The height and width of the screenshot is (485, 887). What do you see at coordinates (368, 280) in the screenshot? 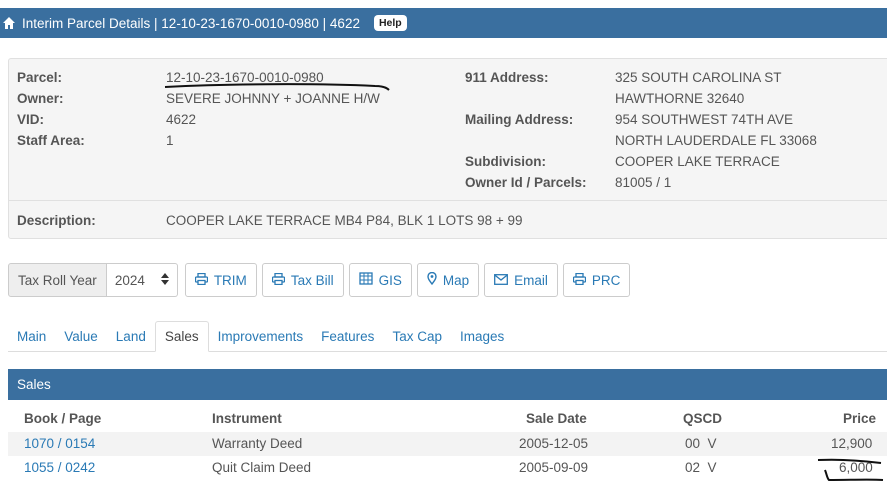
I see `gis-icon` at bounding box center [368, 280].